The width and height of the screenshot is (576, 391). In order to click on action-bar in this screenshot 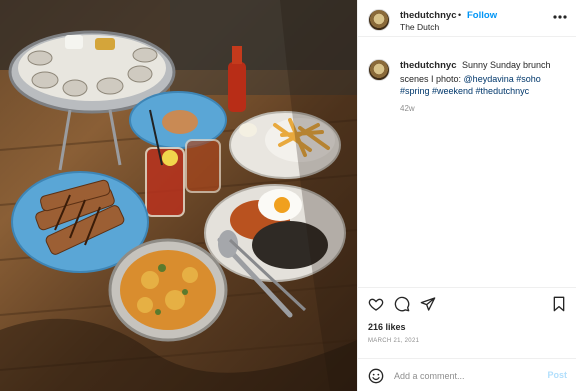, I will do `click(467, 302)`.